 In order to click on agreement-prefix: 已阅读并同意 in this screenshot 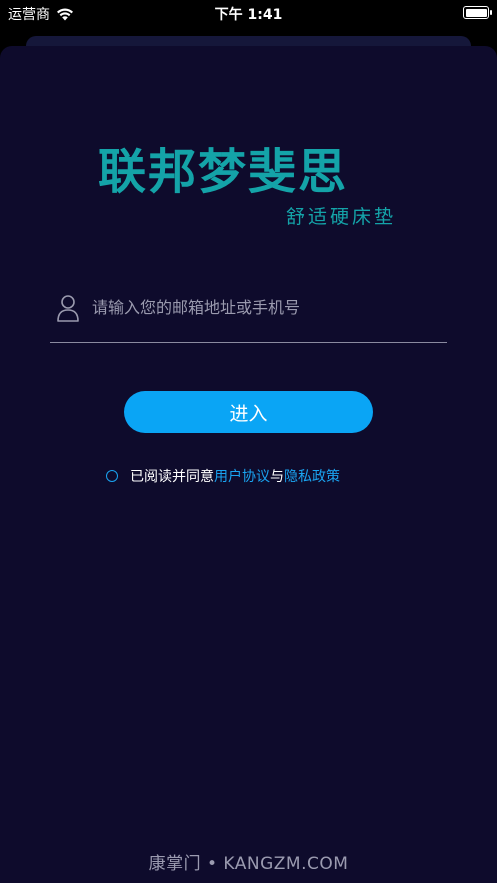, I will do `click(172, 477)`.